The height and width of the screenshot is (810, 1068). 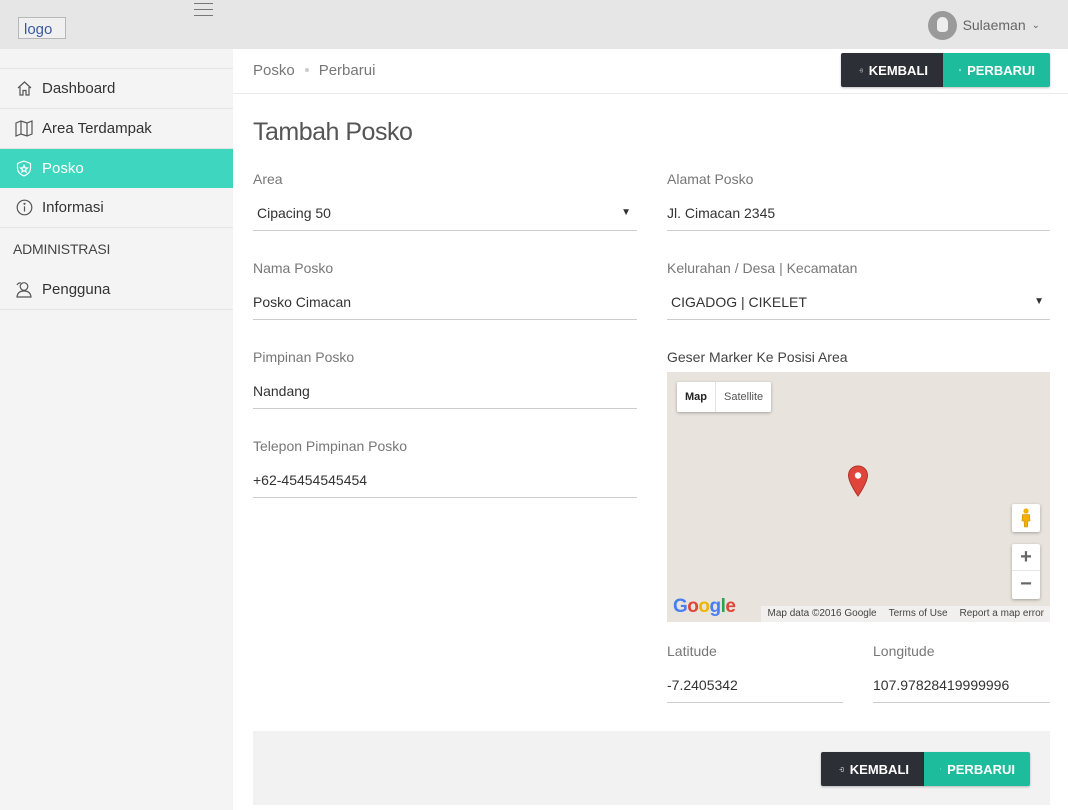 I want to click on terms-of-use-link: Terms of Use, so click(x=918, y=614).